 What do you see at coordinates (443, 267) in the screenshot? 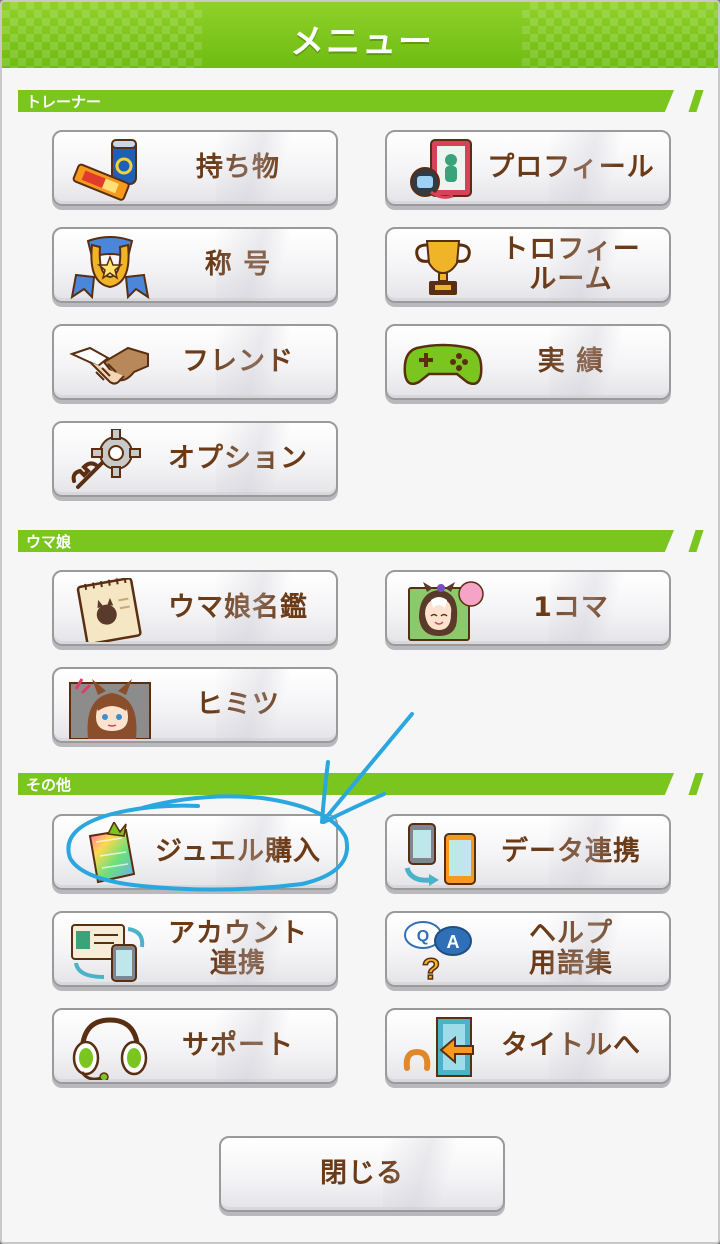
I see `trophy-icon` at bounding box center [443, 267].